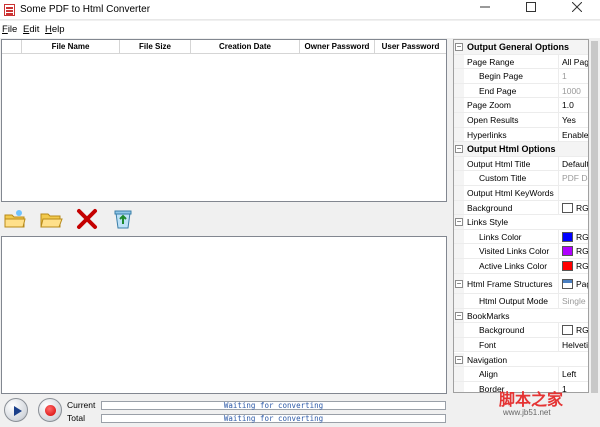  I want to click on property-row: End Page 1000, so click(521, 91).